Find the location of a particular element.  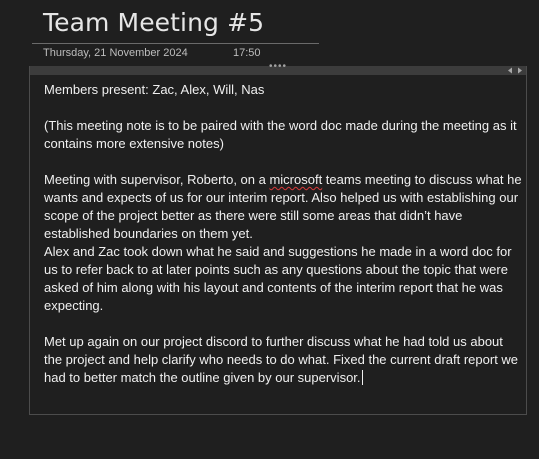

page-date: Thursday, 21 November 2024 is located at coordinates (115, 53).